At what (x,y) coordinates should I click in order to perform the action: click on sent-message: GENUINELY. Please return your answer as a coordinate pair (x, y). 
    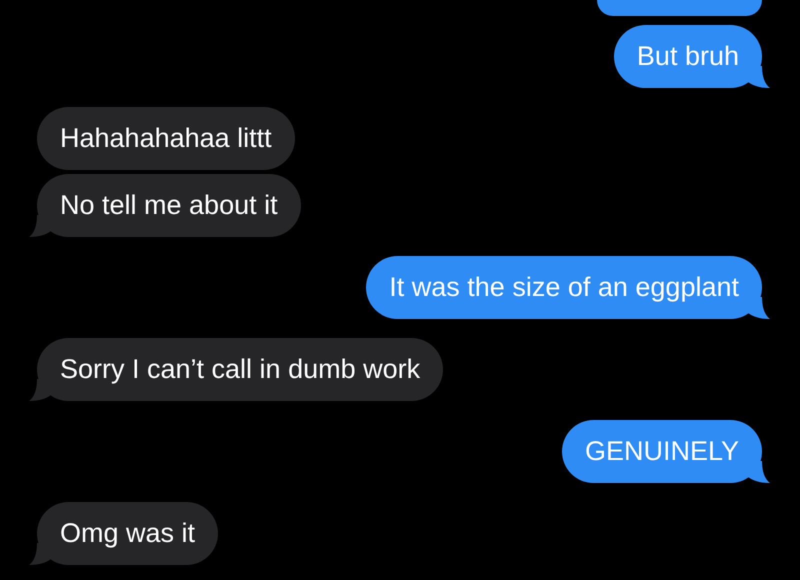
    Looking at the image, I should click on (662, 451).